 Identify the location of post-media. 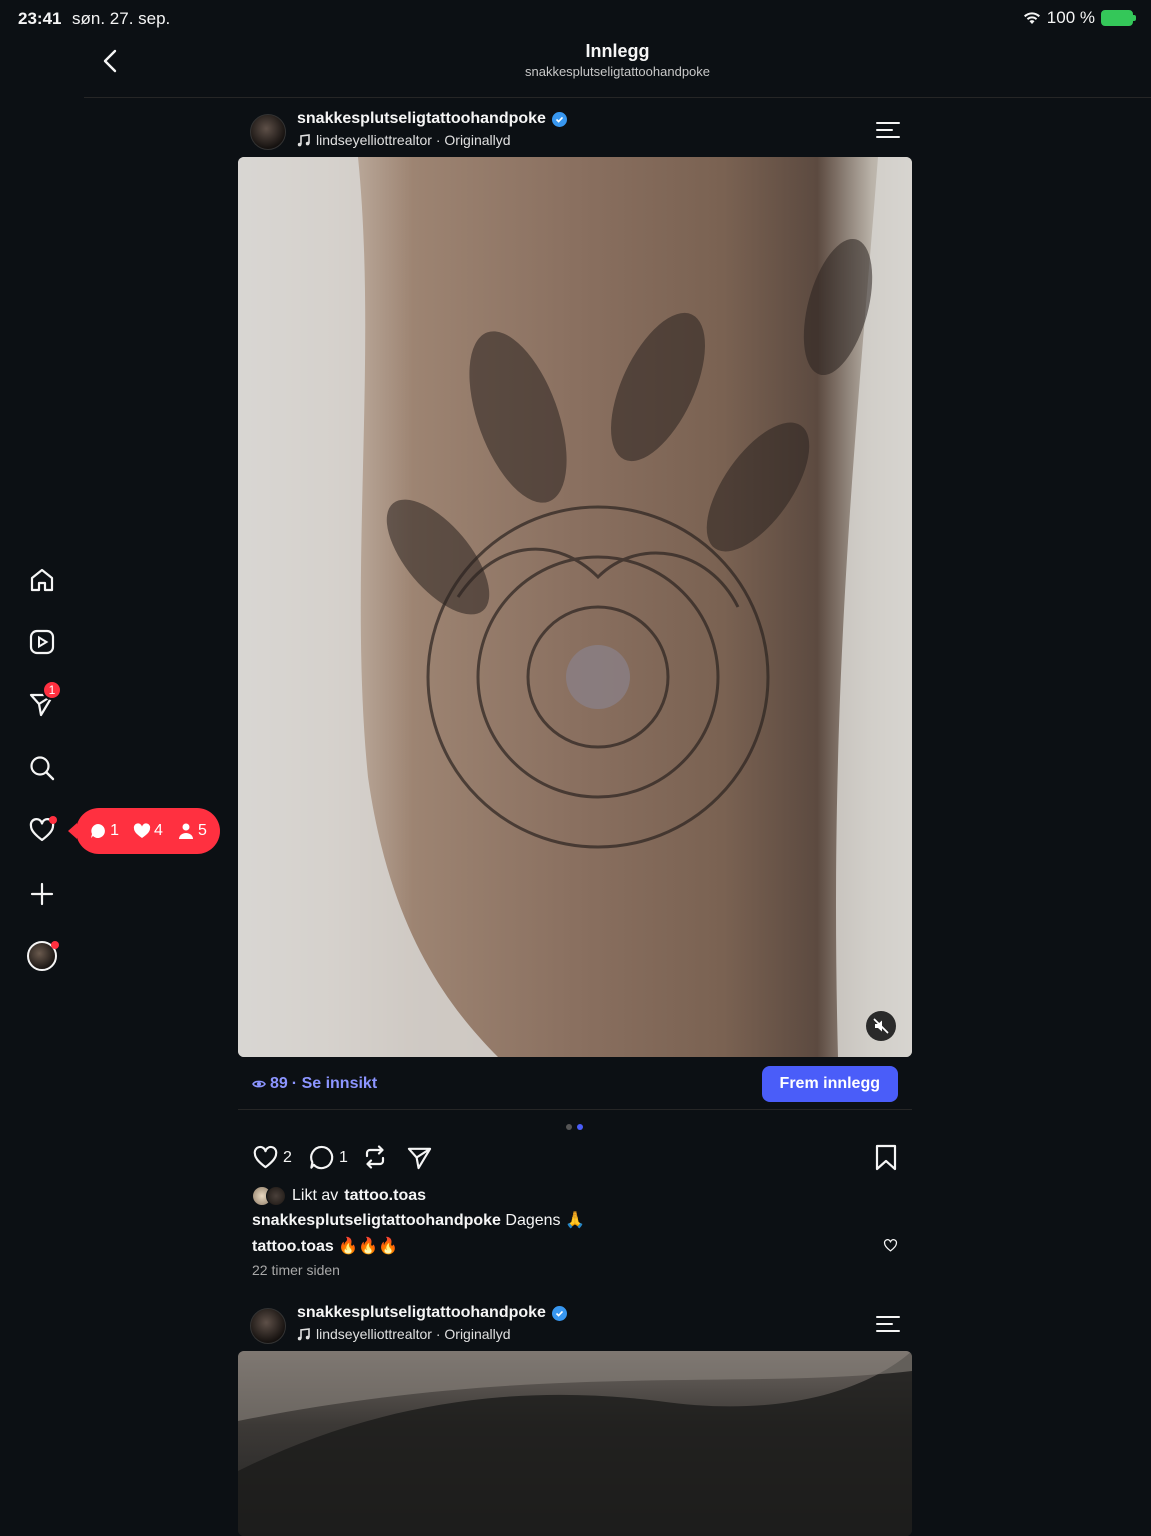
(575, 1443).